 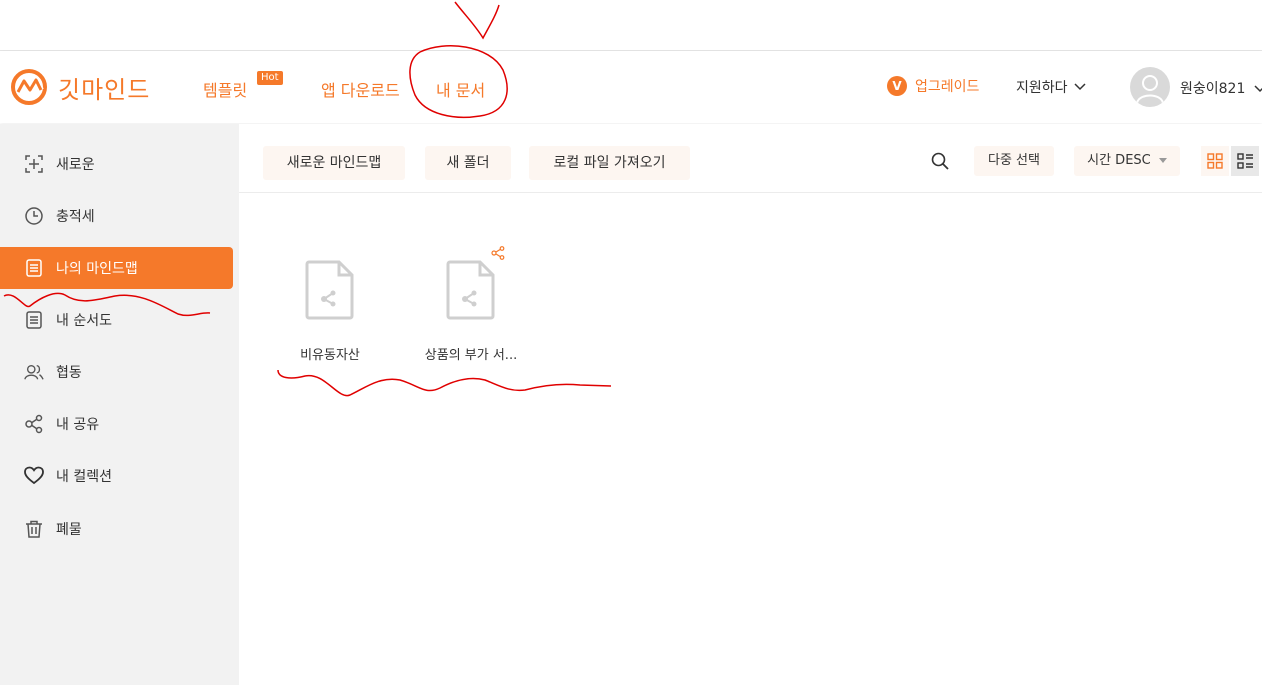 I want to click on nav-templates: 템플릿, so click(x=225, y=89).